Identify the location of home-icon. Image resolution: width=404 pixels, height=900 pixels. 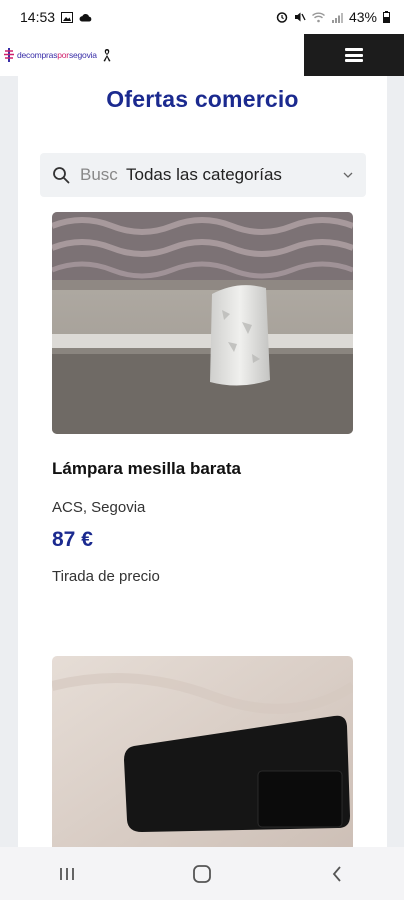
(202, 873).